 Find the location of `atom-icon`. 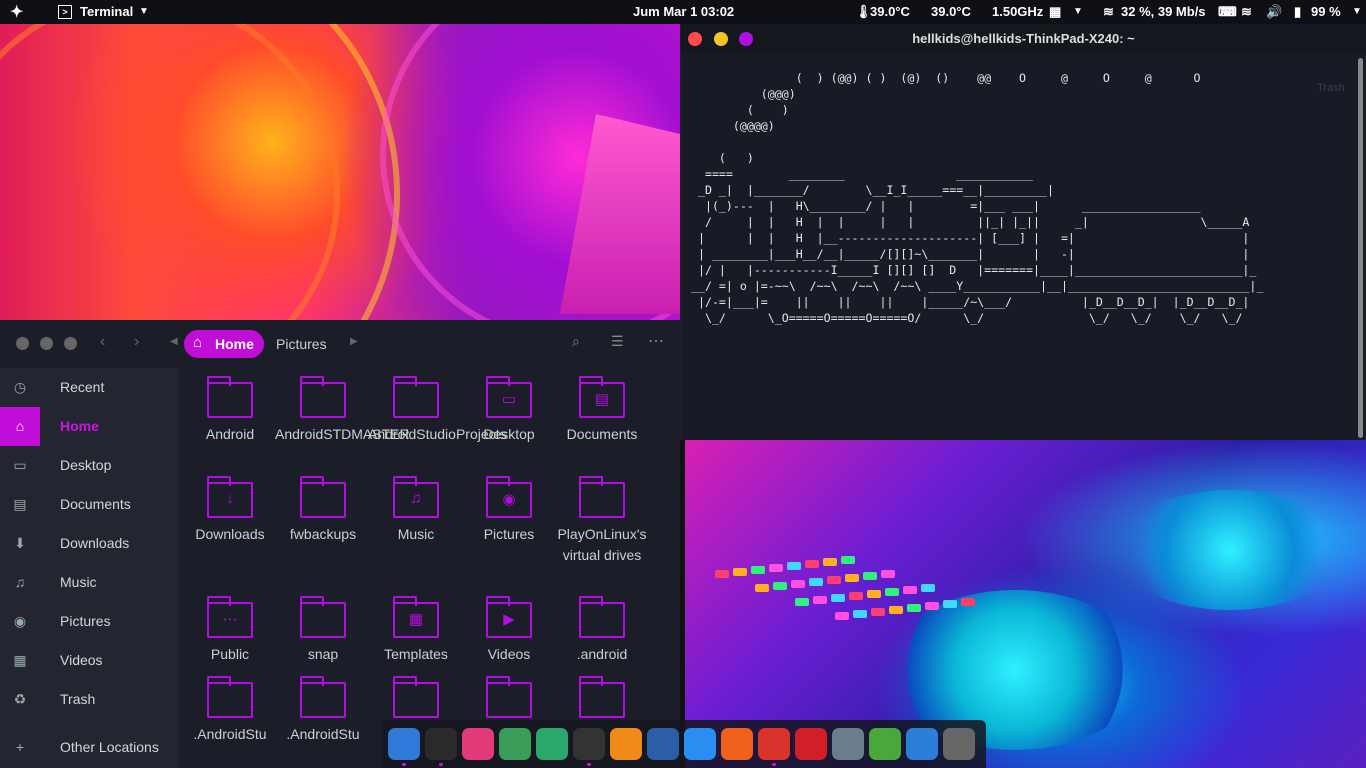

atom-icon is located at coordinates (552, 744).